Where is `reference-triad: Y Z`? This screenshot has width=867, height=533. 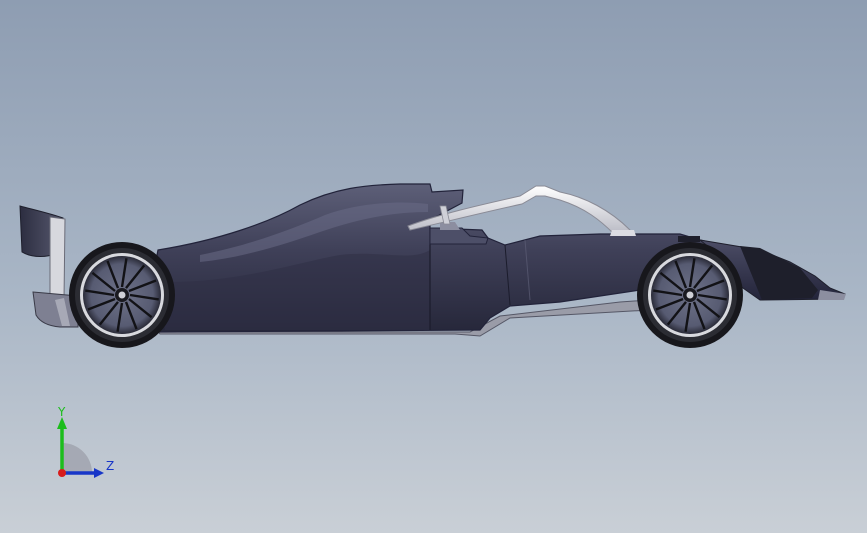
reference-triad: Y Z is located at coordinates (85, 445).